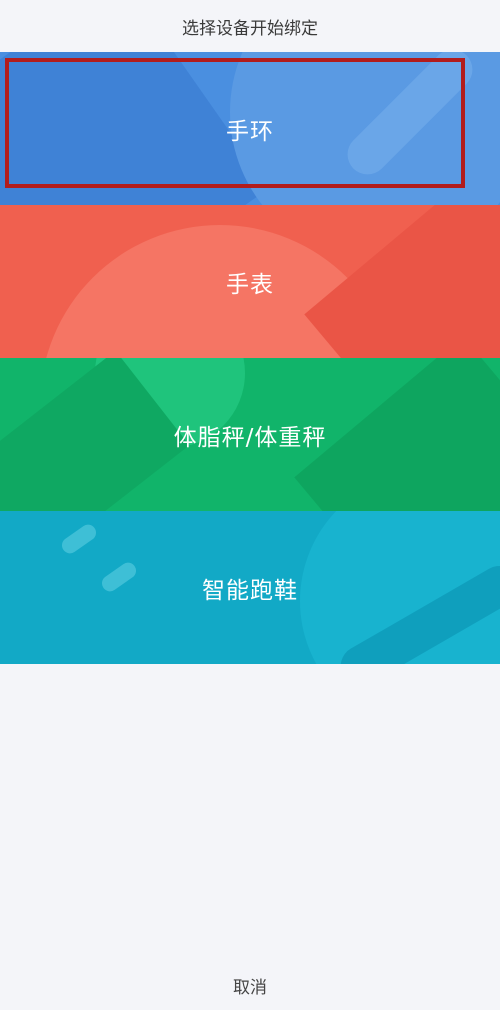 The width and height of the screenshot is (500, 1010). I want to click on device-label: 智能跑鞋, so click(250, 590).